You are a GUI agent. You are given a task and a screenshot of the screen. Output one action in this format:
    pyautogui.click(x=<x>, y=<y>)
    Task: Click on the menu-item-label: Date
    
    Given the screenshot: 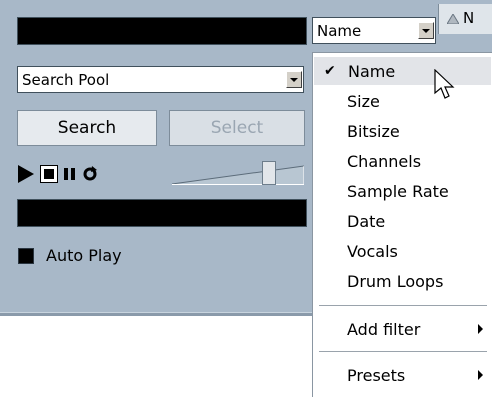 What is the action you would take?
    pyautogui.click(x=366, y=221)
    